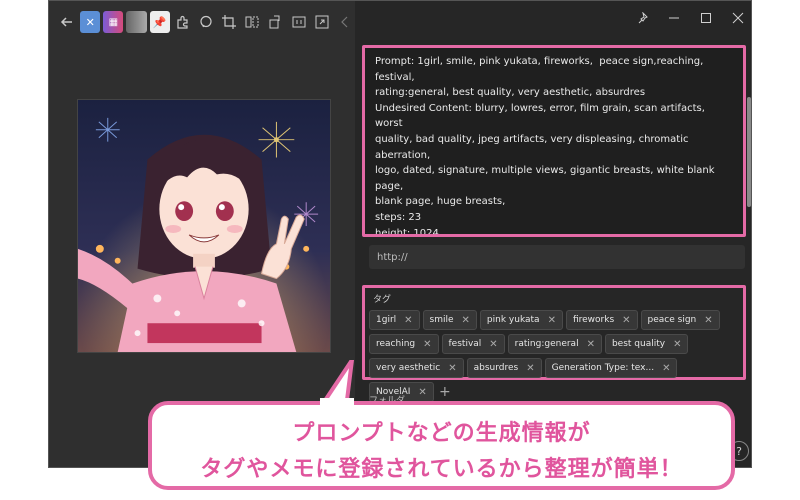 This screenshot has width=800, height=500. Describe the element at coordinates (183, 22) in the screenshot. I see `puzzle-icon` at that location.